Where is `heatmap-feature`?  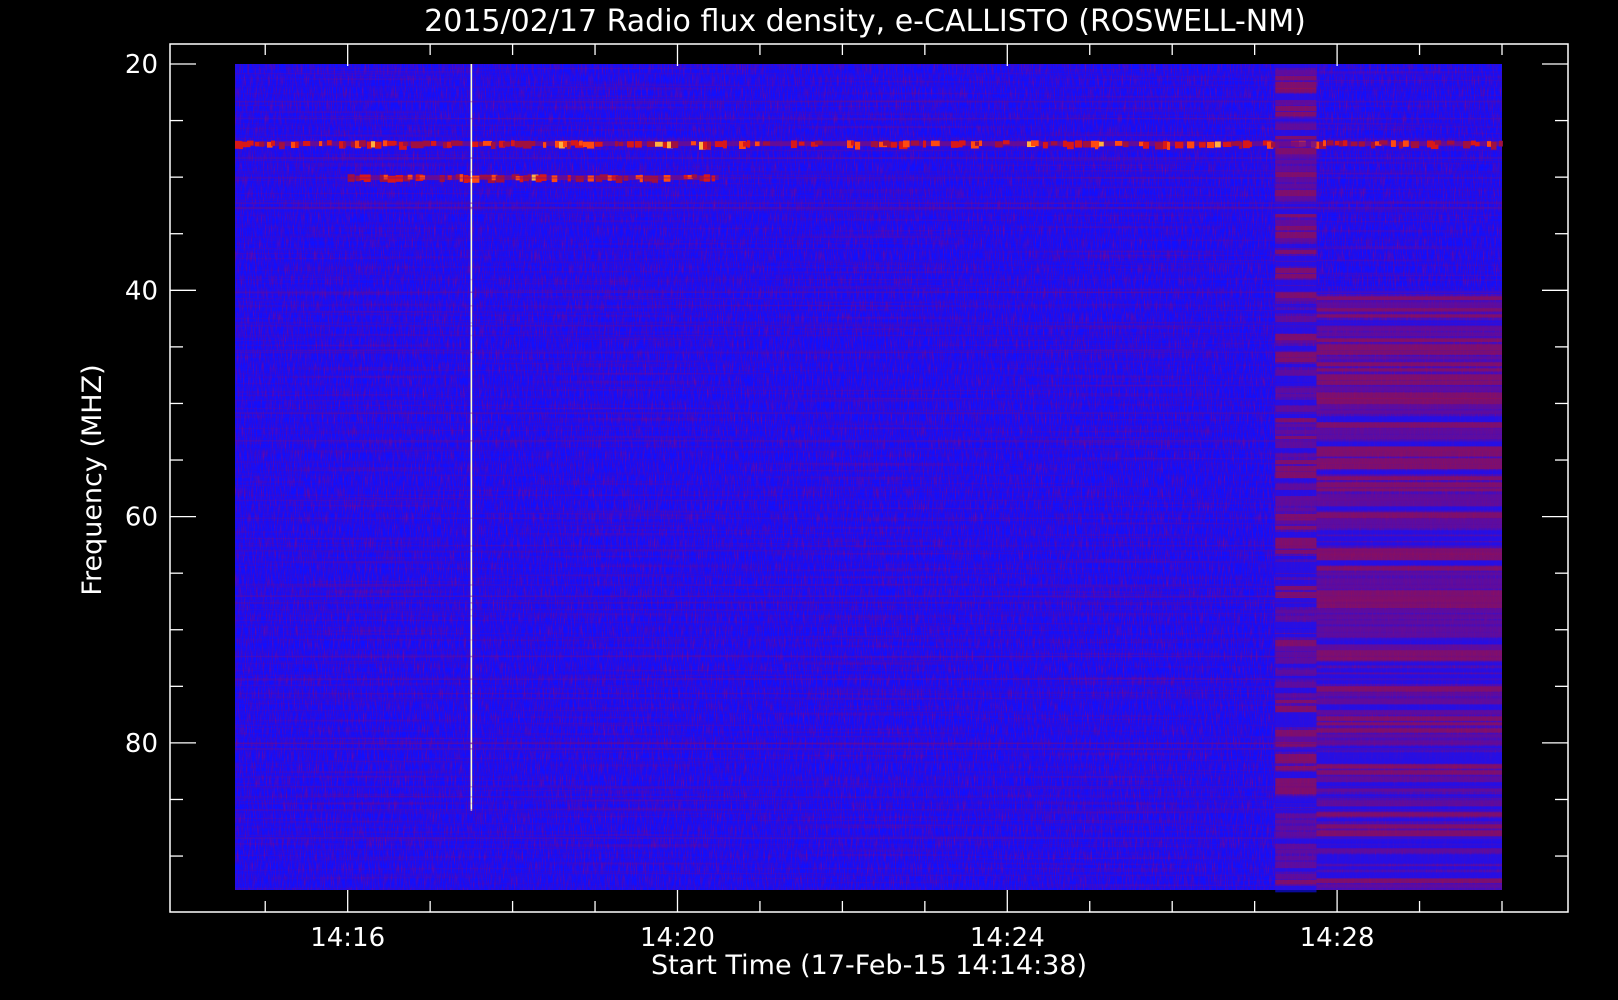
heatmap-feature is located at coordinates (1296, 478).